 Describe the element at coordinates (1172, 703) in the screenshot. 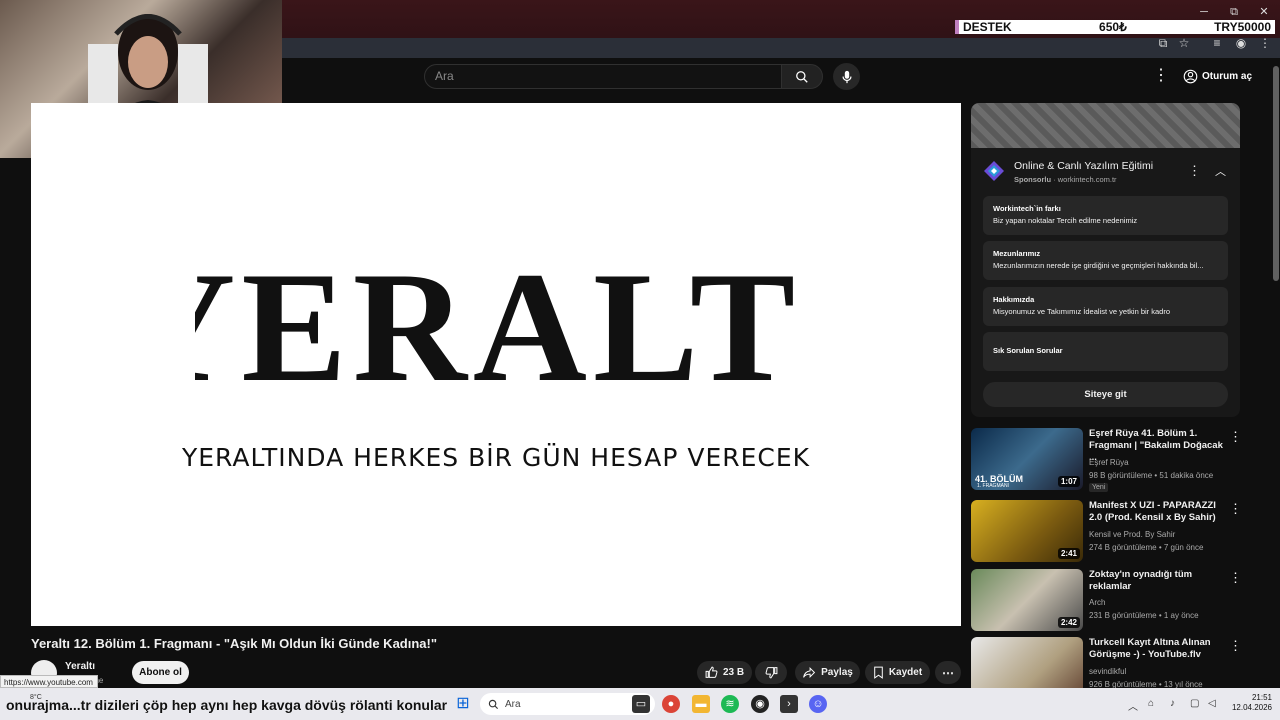

I see `microphone-tray-icon: ♪` at that location.